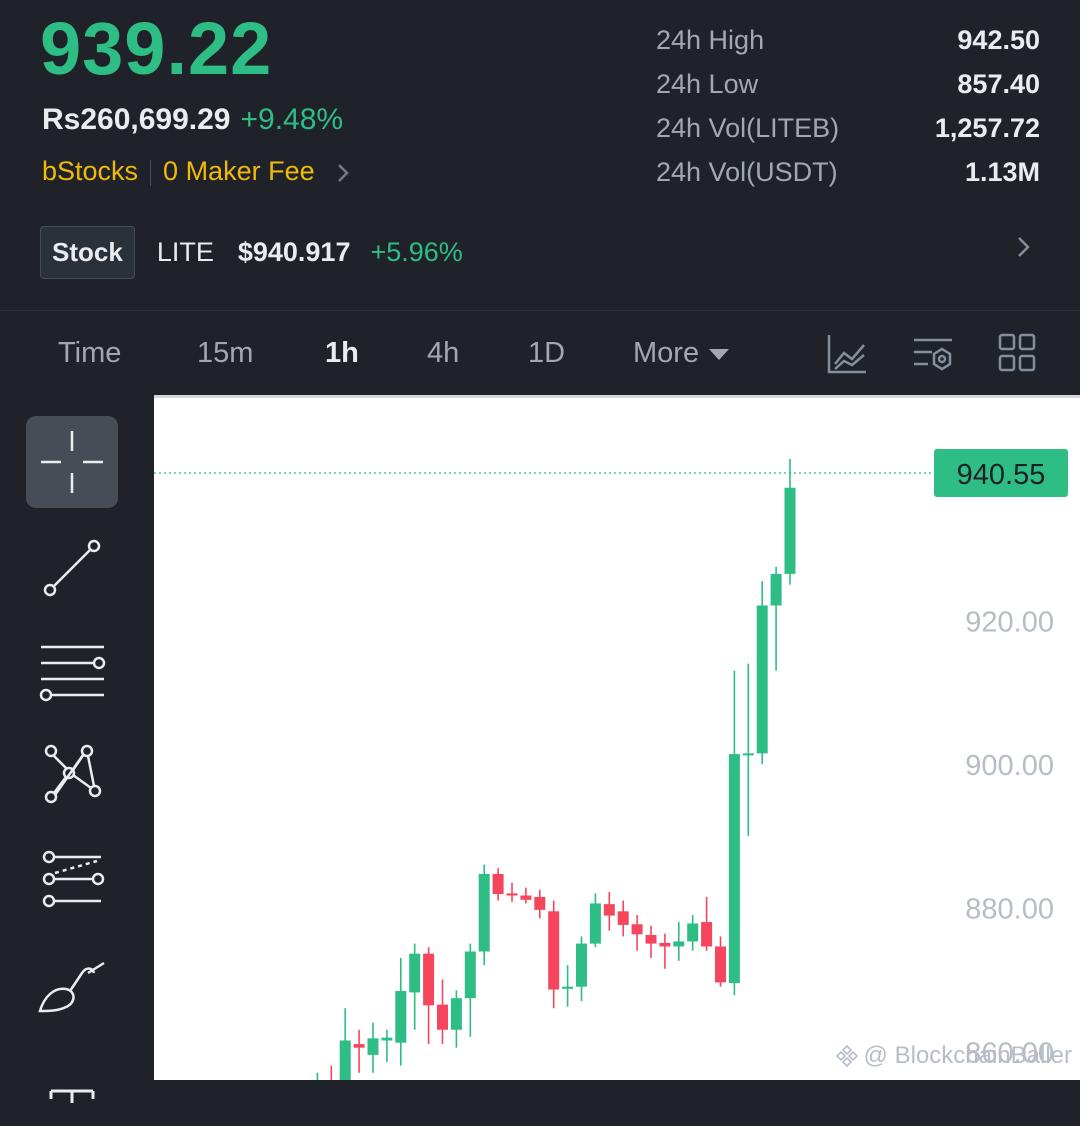 Image resolution: width=1080 pixels, height=1126 pixels. I want to click on tab-more: More, so click(681, 353).